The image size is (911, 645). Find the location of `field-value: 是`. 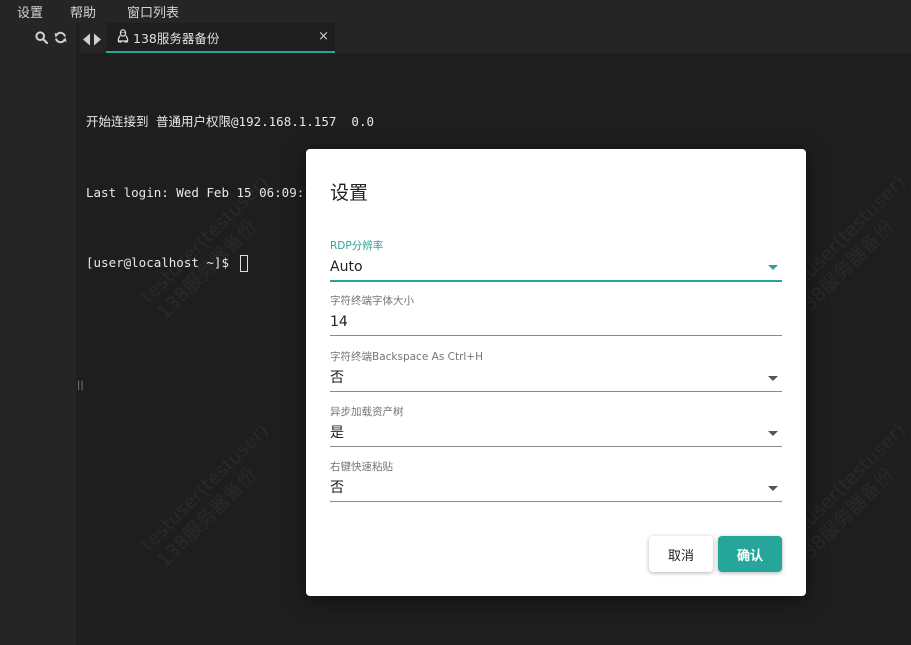

field-value: 是 is located at coordinates (556, 433).